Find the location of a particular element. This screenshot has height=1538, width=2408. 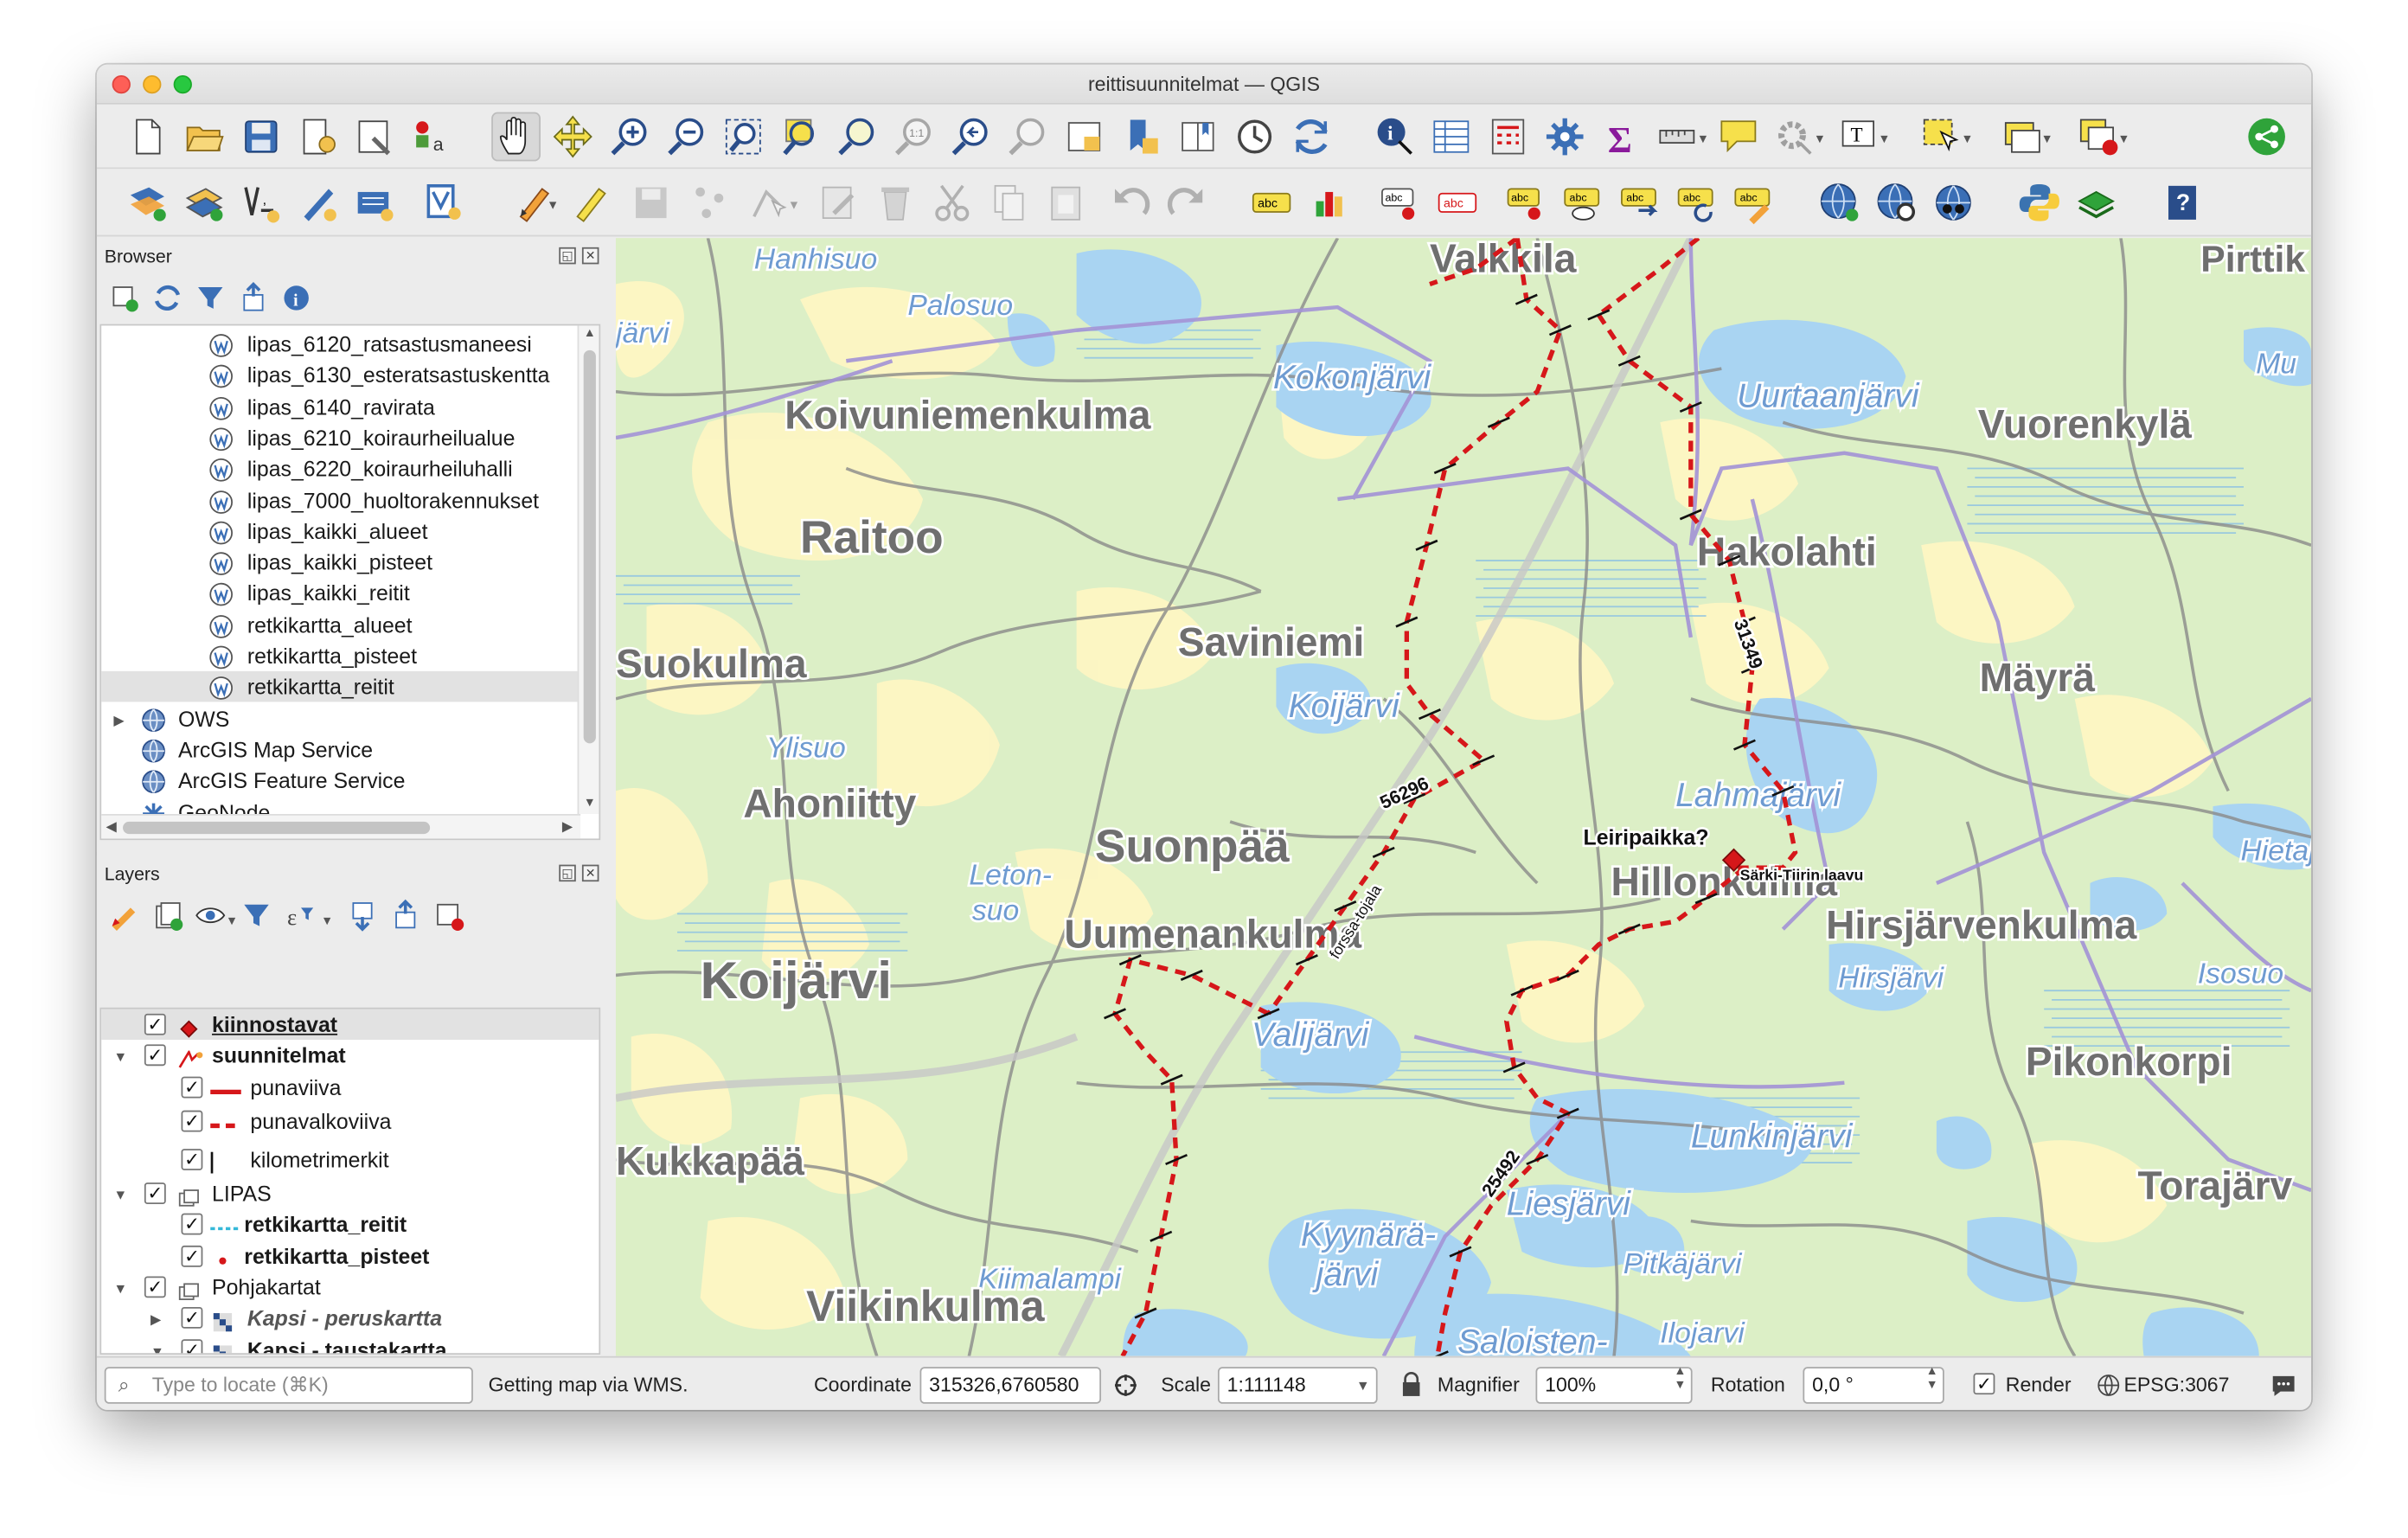

new-print-layout-icon is located at coordinates (318, 136).